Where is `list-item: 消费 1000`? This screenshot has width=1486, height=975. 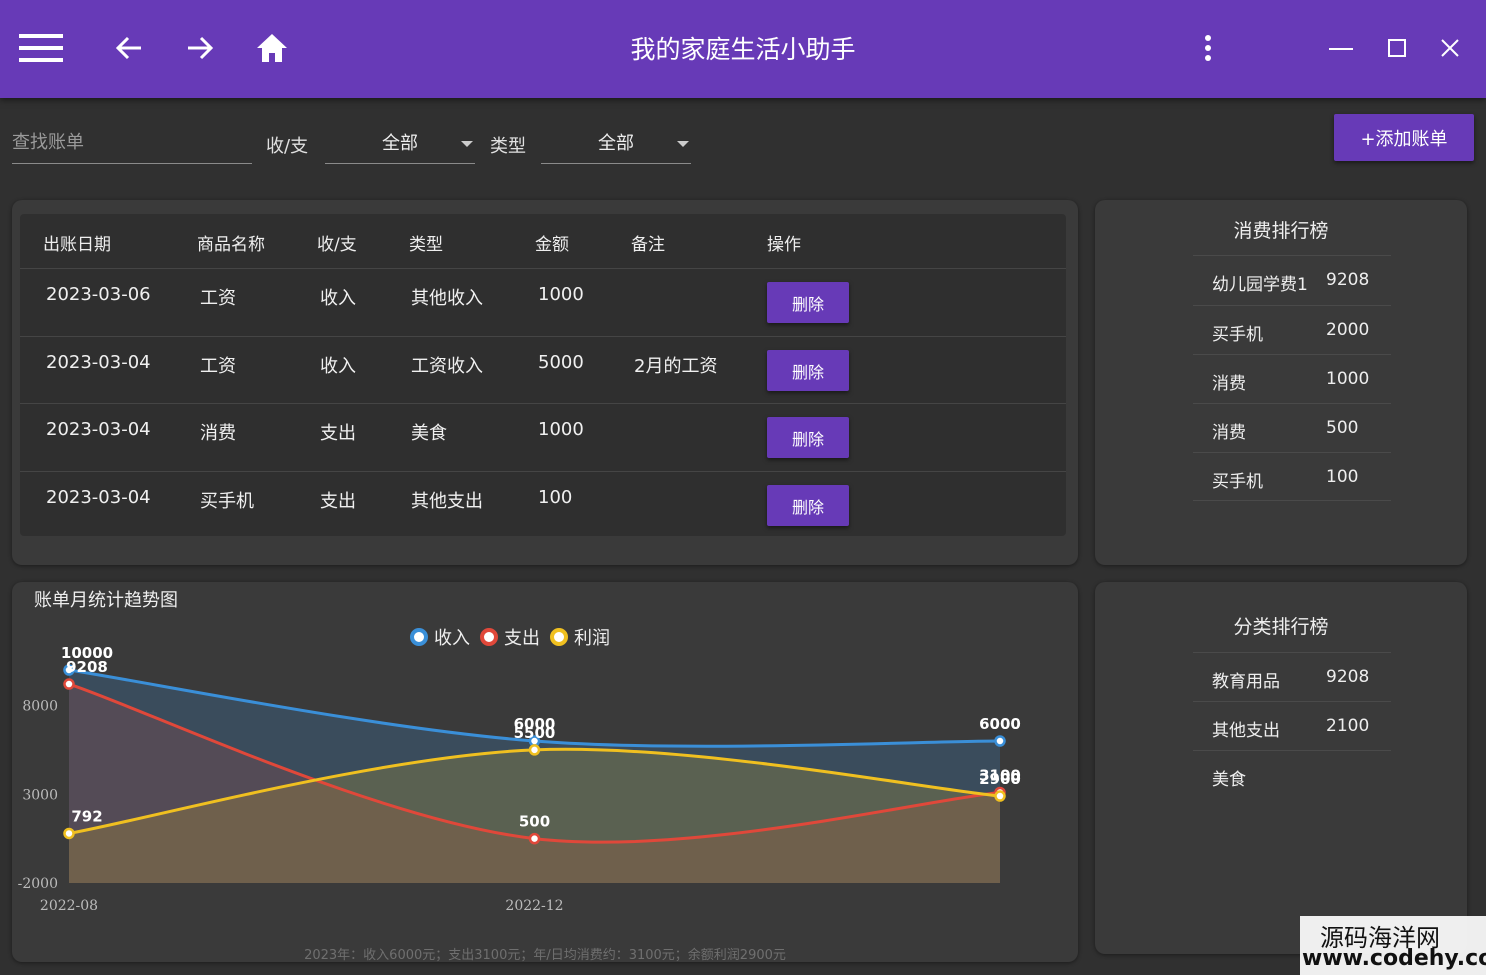 list-item: 消费 1000 is located at coordinates (1292, 378).